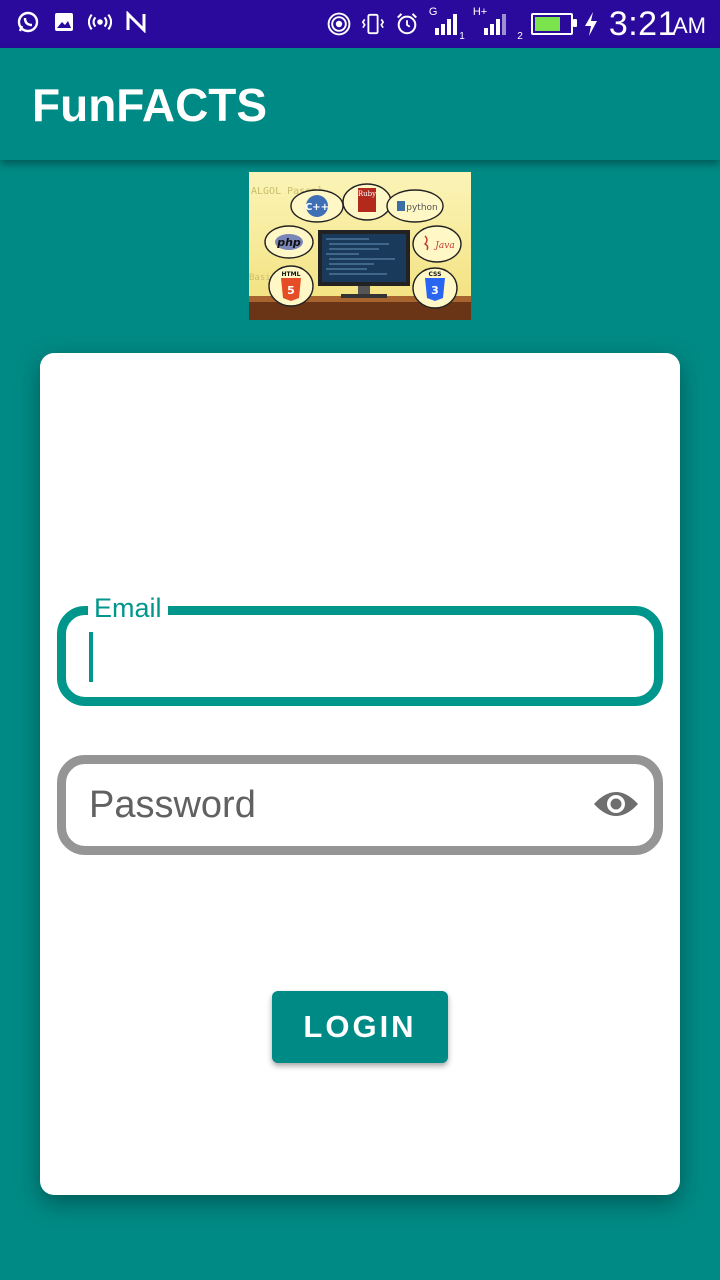 The image size is (720, 1280). What do you see at coordinates (435, 274) in the screenshot?
I see `css-label: CSS` at bounding box center [435, 274].